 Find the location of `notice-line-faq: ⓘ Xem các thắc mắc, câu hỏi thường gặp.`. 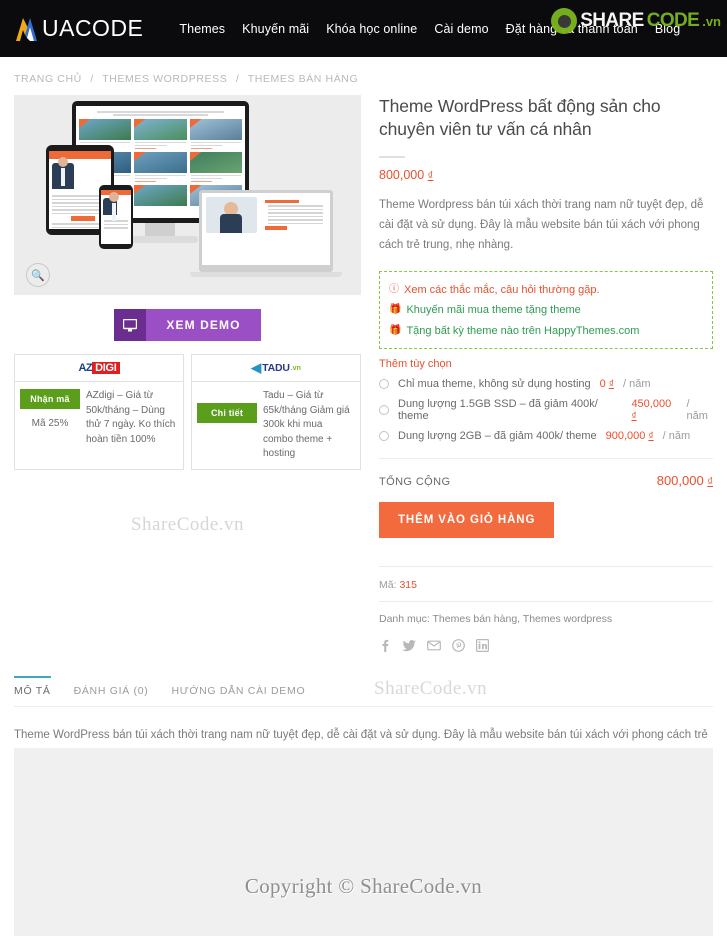

notice-line-faq: ⓘ Xem các thắc mắc, câu hỏi thường gặp. is located at coordinates (546, 290).